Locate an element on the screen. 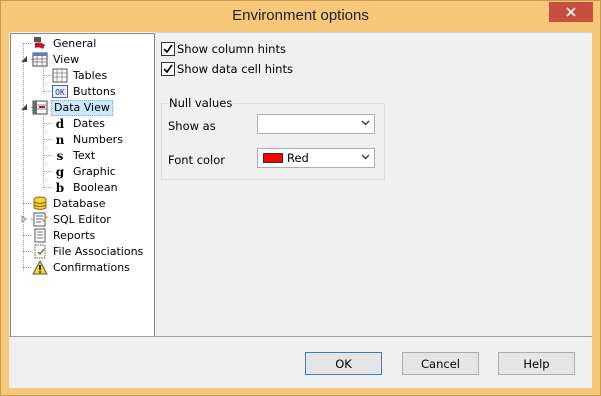  tree-item-label: Reports is located at coordinates (74, 235).